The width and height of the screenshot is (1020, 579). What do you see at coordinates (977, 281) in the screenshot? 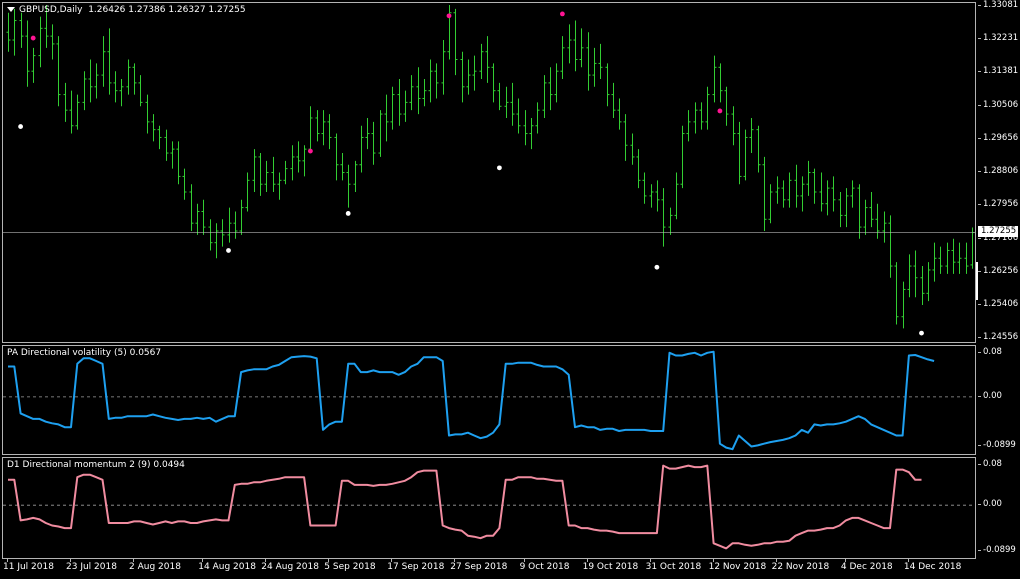
I see `chart-shift-marker` at bounding box center [977, 281].